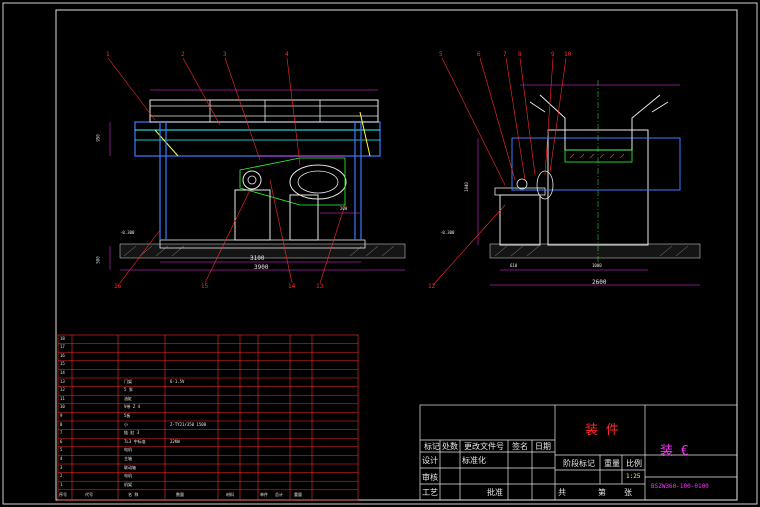  I want to click on parts-row-name: 油缸, so click(128, 398).